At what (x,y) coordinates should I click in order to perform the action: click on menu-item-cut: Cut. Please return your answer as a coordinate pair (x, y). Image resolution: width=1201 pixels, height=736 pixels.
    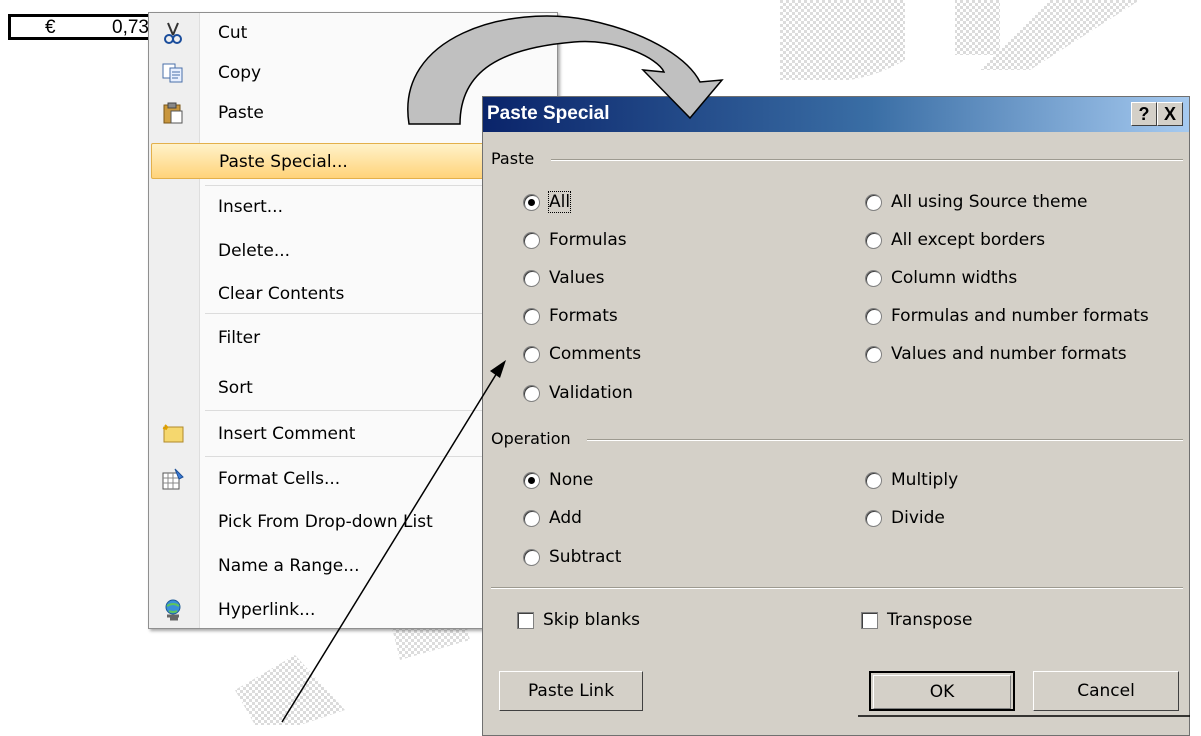
    Looking at the image, I should click on (353, 33).